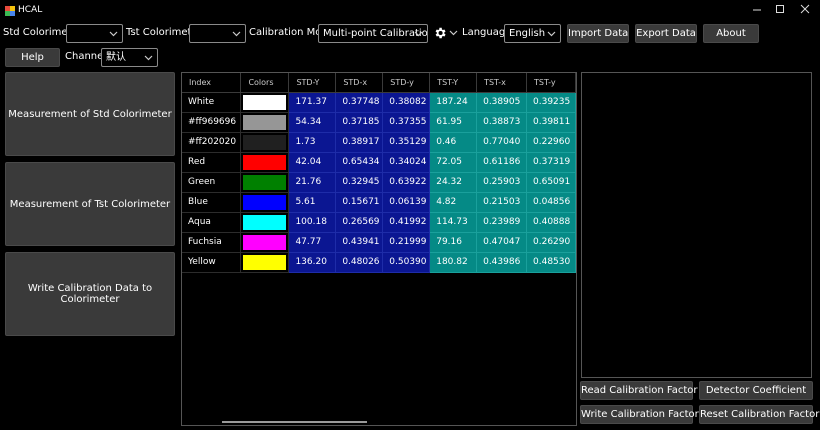 The width and height of the screenshot is (820, 430). I want to click on channel-select: 默认, so click(129, 57).